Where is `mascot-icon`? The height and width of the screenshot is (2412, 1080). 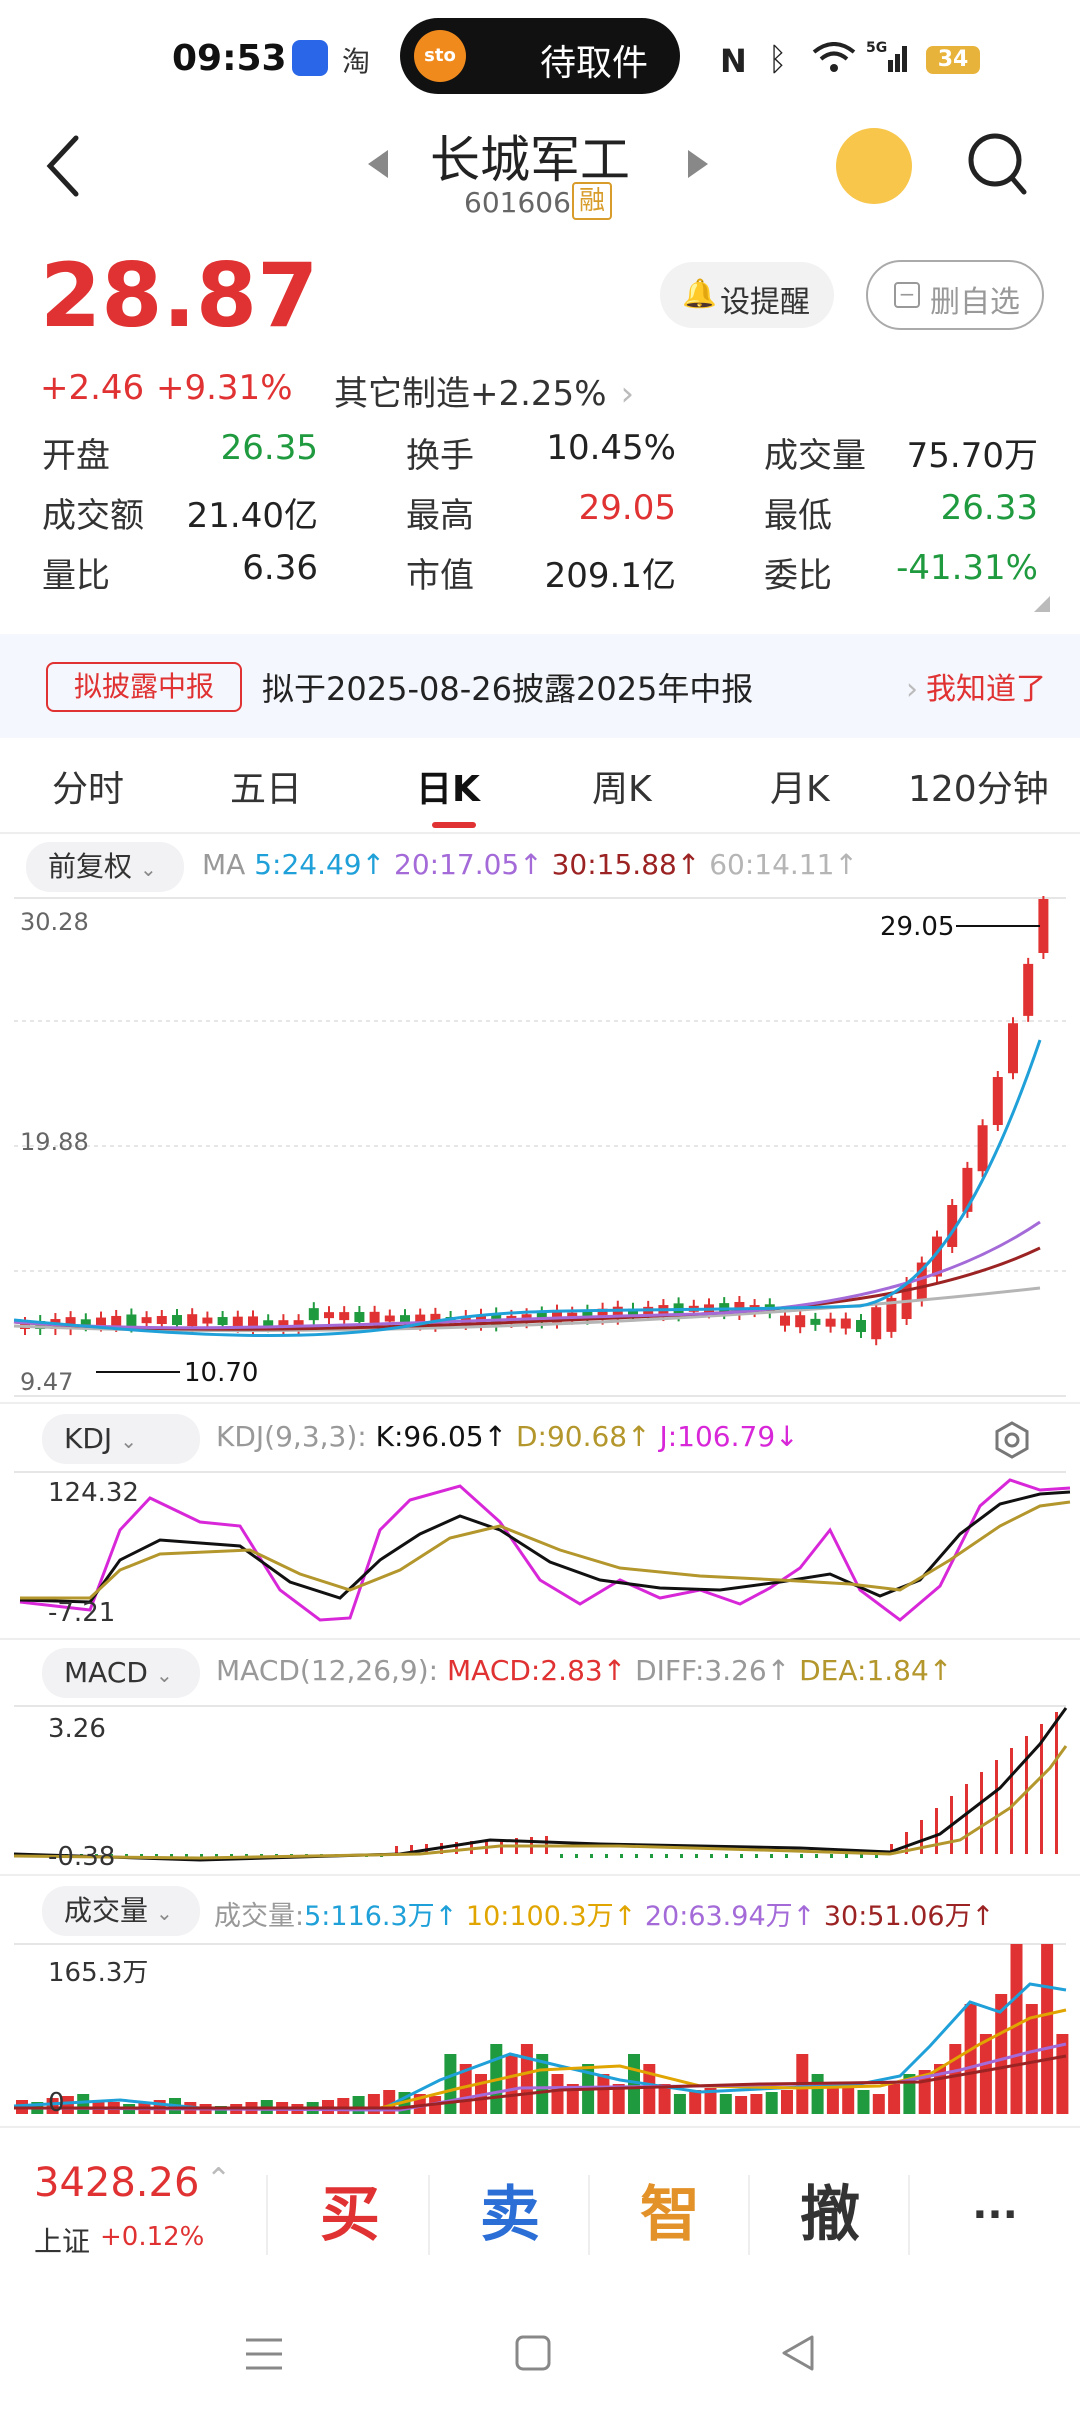
mascot-icon is located at coordinates (874, 166).